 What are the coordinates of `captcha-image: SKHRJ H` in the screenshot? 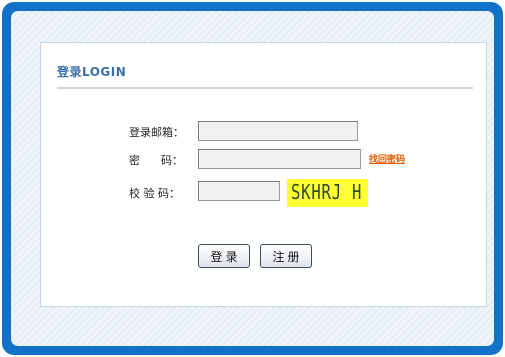 It's located at (327, 193).